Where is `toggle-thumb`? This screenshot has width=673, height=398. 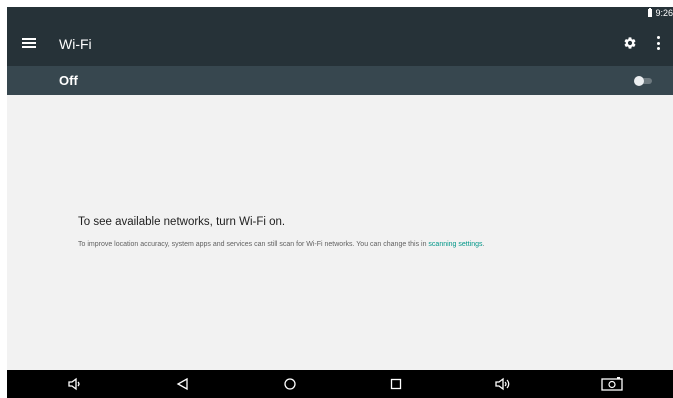
toggle-thumb is located at coordinates (639, 81).